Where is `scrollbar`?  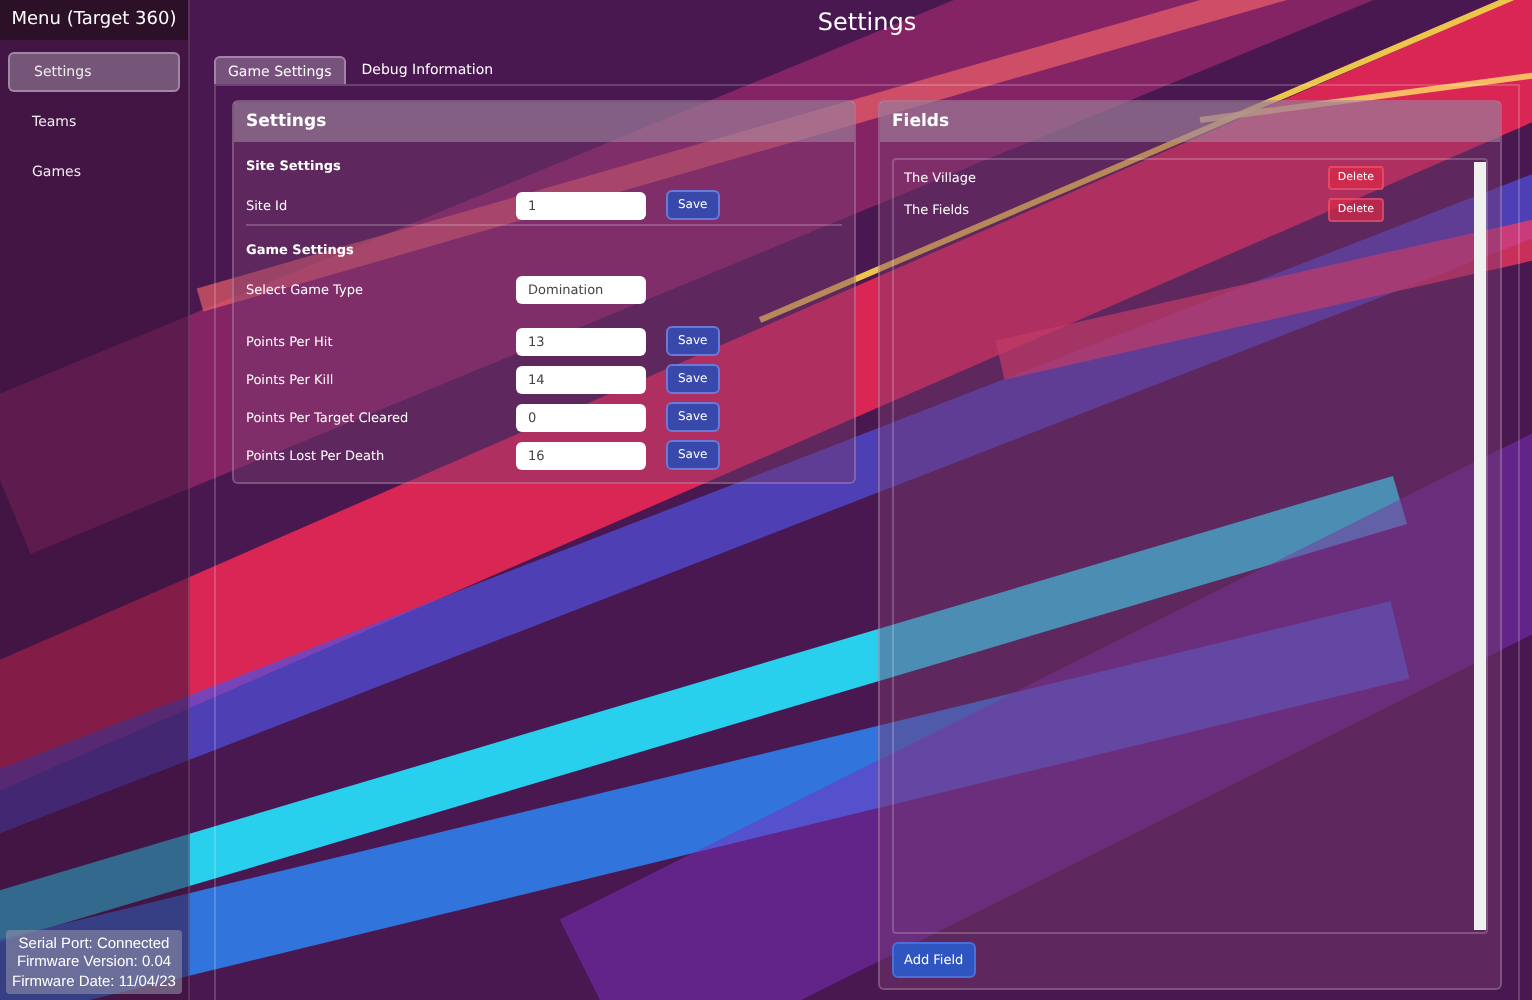
scrollbar is located at coordinates (1480, 546).